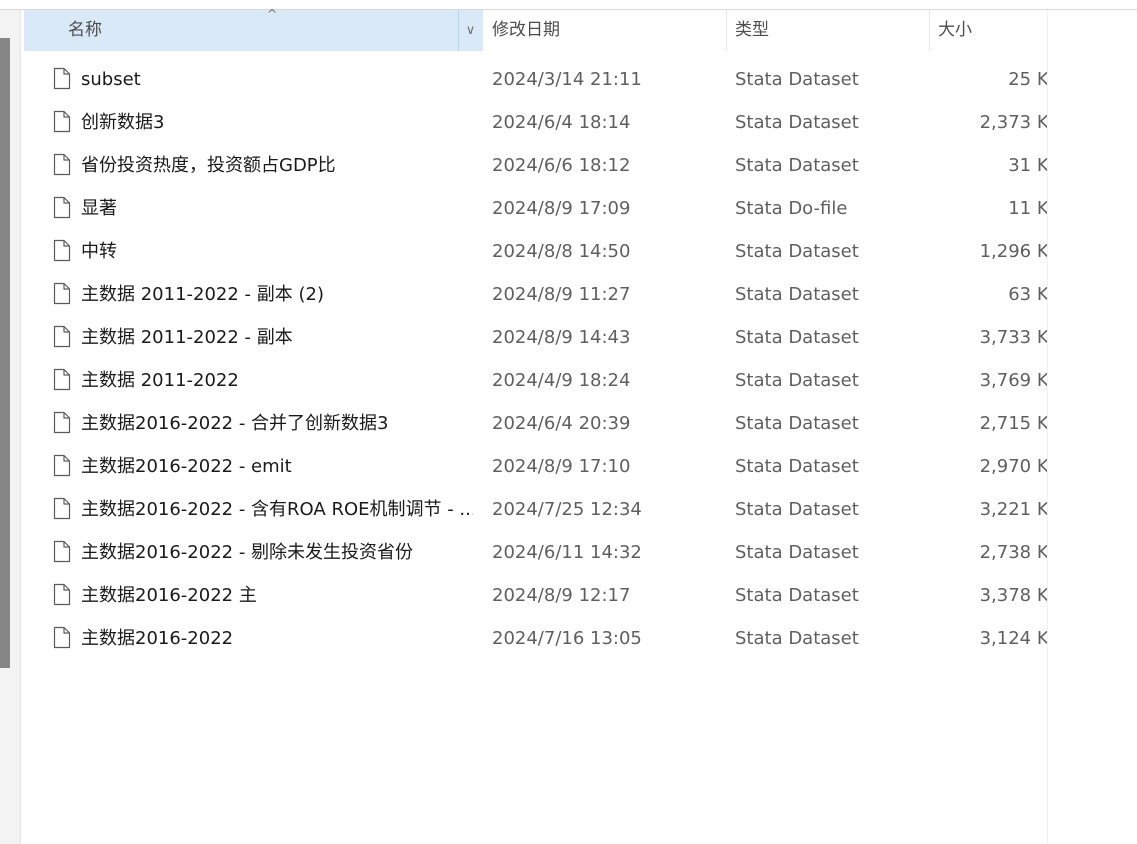  I want to click on file-size-value: 3,769 KB, so click(1013, 380).